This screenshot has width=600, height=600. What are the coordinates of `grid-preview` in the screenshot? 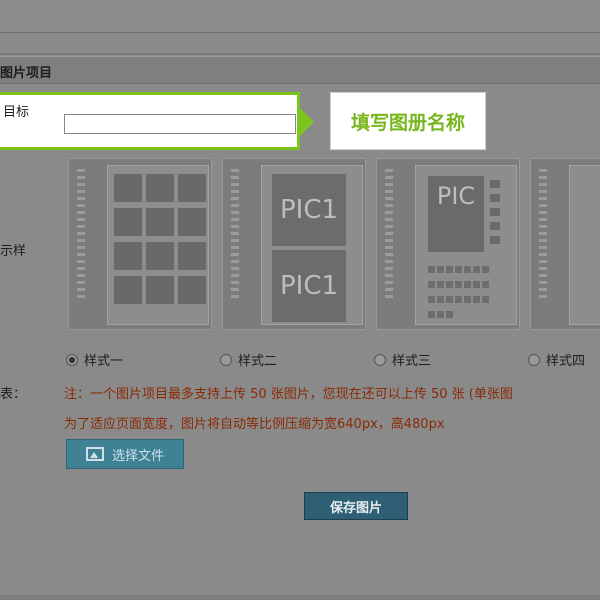 It's located at (158, 245).